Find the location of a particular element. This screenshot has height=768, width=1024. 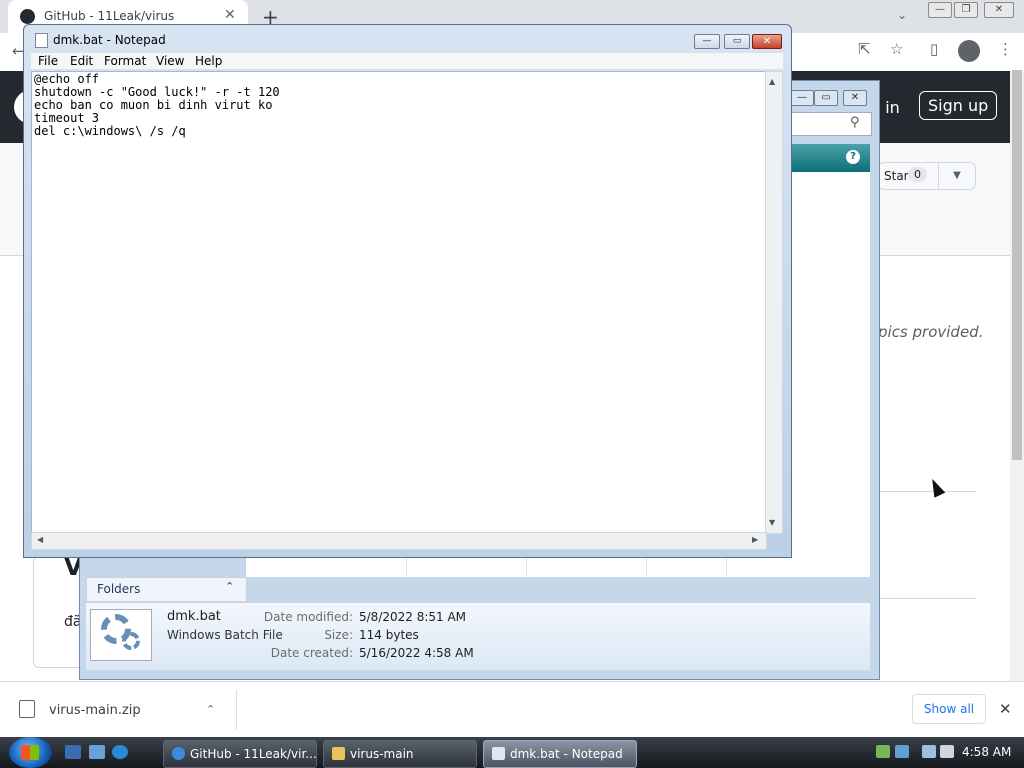

browser-minimize-button: — is located at coordinates (940, 10).